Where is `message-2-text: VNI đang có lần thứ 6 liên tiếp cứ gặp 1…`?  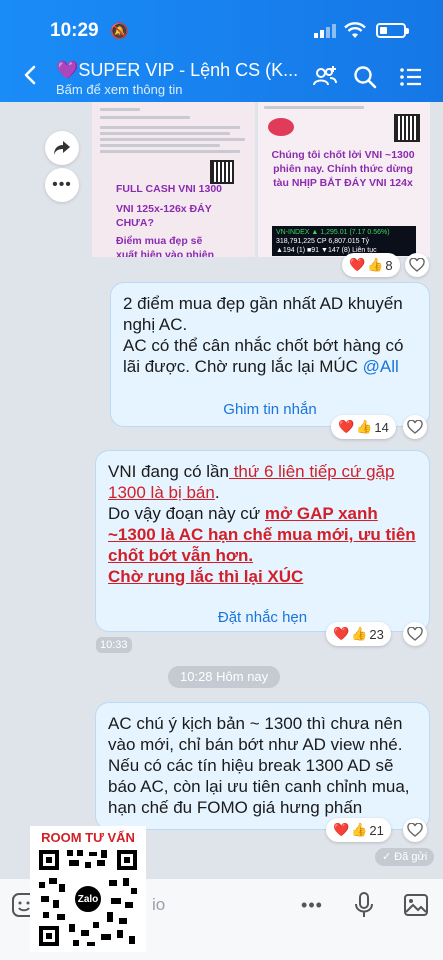 message-2-text: VNI đang có lần thứ 6 liên tiếp cứ gặp 1… is located at coordinates (262, 524).